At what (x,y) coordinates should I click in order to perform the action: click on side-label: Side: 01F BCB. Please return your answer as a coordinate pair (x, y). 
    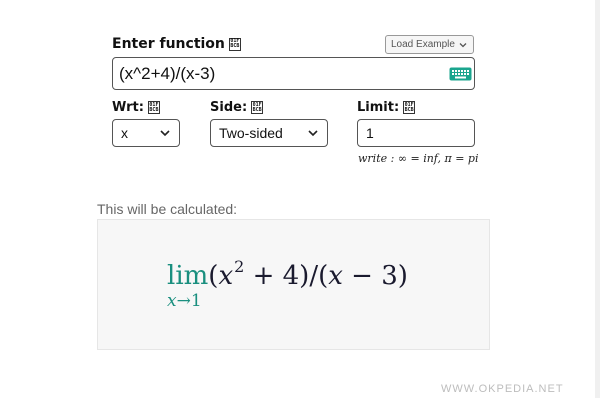
    Looking at the image, I should click on (237, 107).